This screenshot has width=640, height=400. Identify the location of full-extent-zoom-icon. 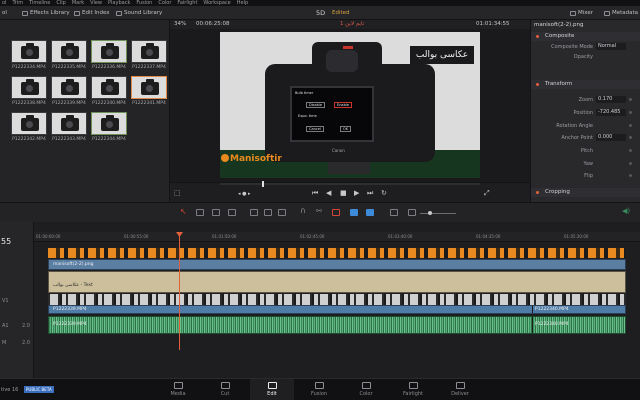
(394, 212).